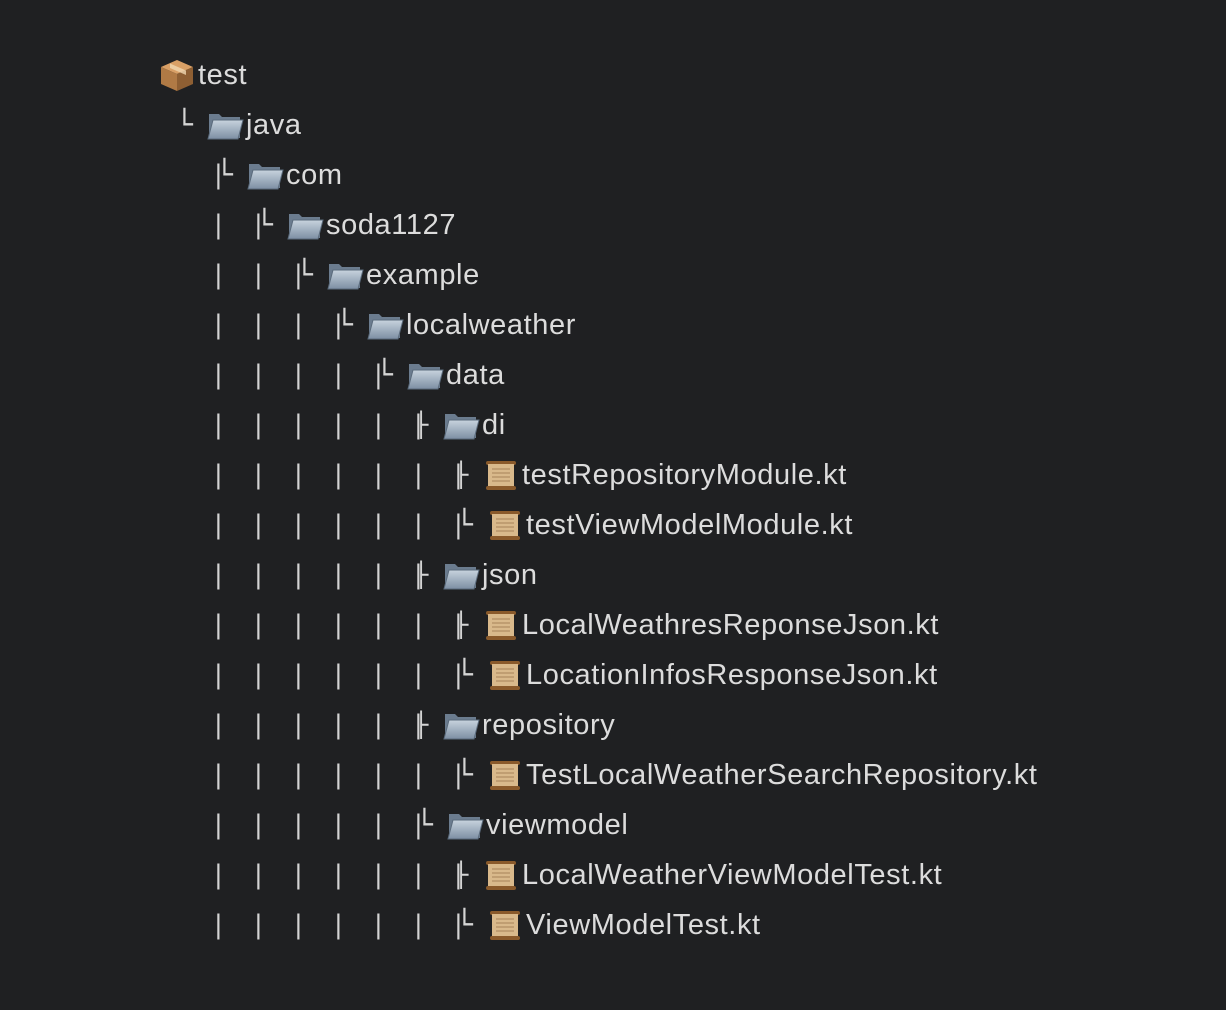  Describe the element at coordinates (613, 175) in the screenshot. I see `tree-row-folder: | └ com` at that location.